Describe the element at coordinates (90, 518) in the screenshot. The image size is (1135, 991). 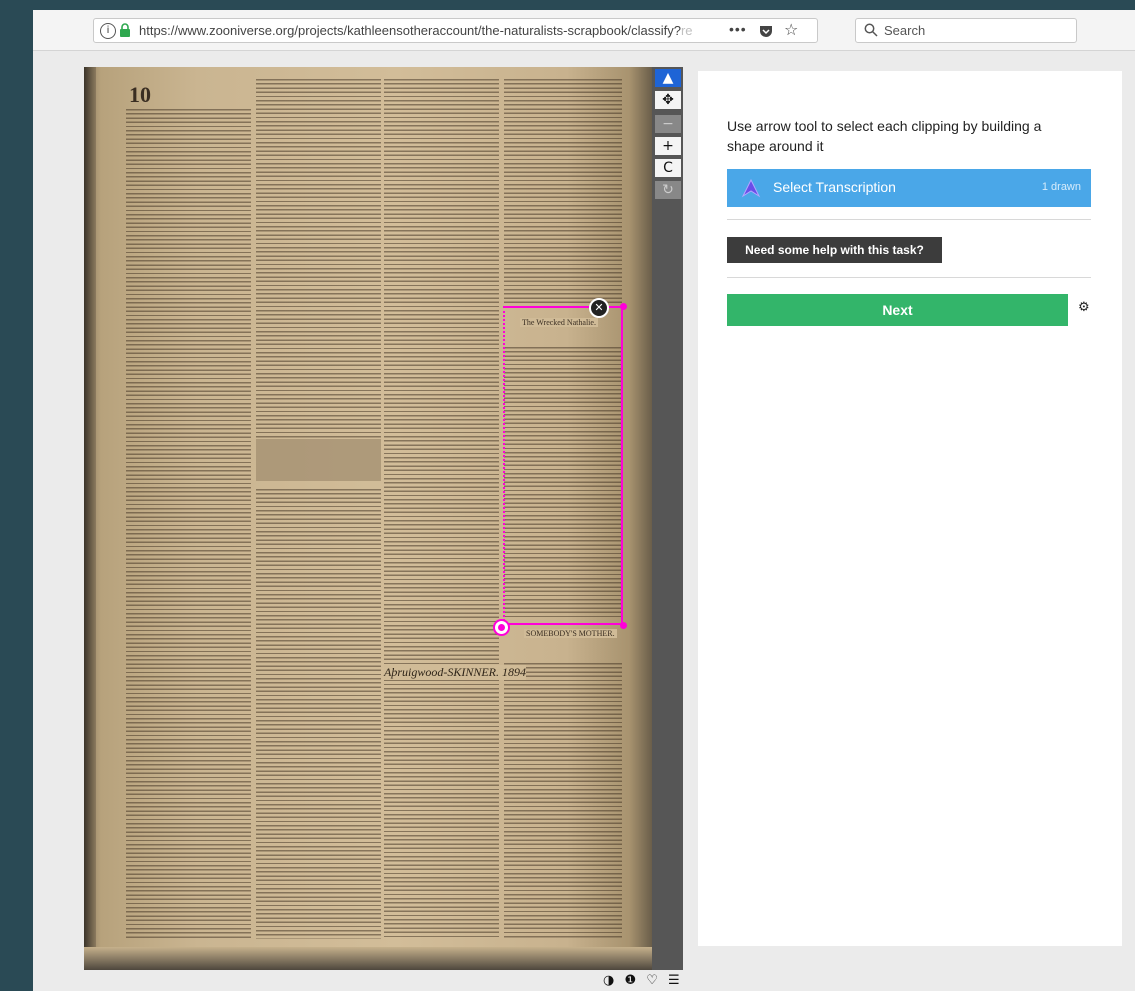
I see `book-spine` at that location.